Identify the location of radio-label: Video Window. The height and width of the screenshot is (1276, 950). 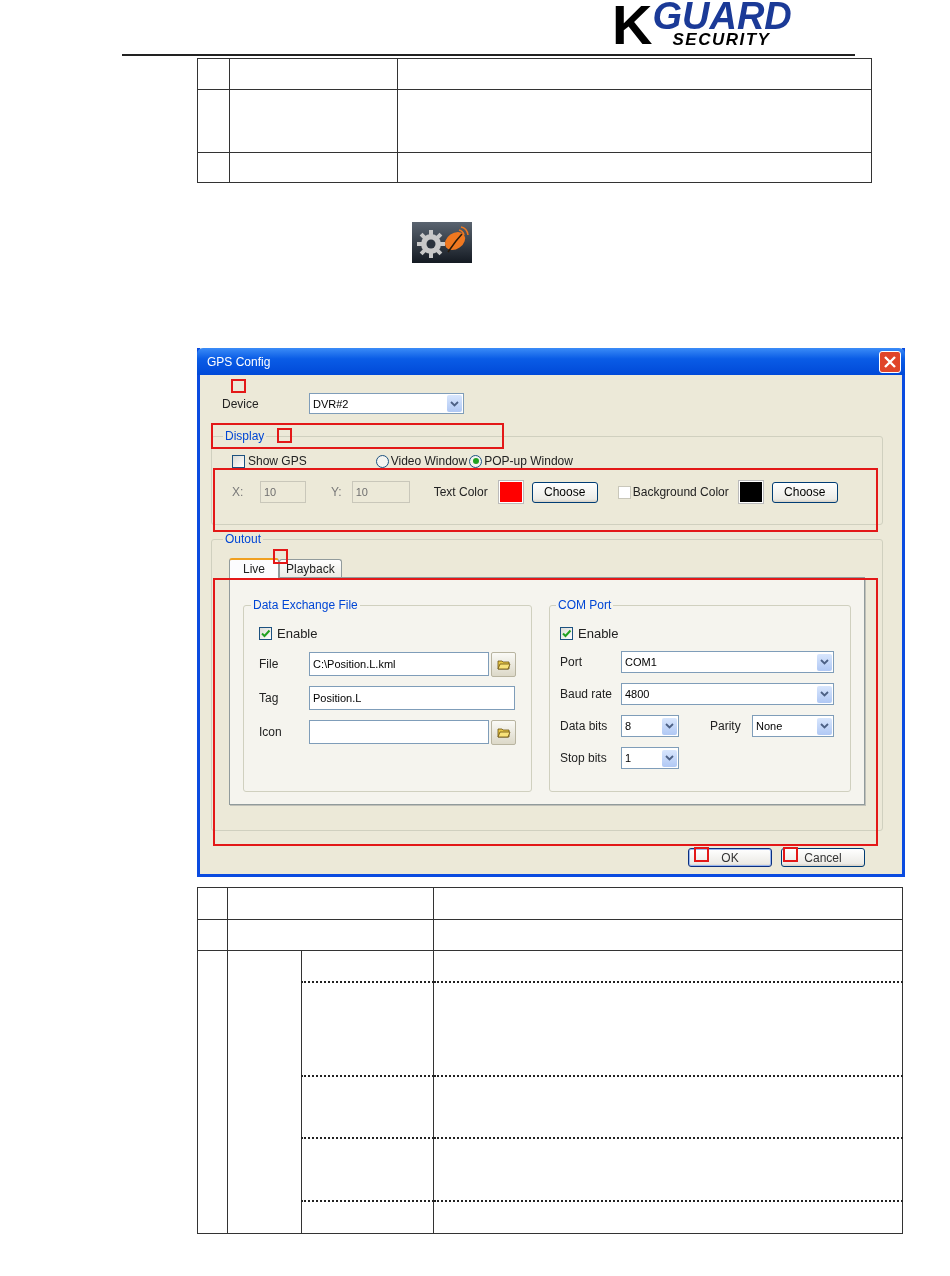
(429, 461).